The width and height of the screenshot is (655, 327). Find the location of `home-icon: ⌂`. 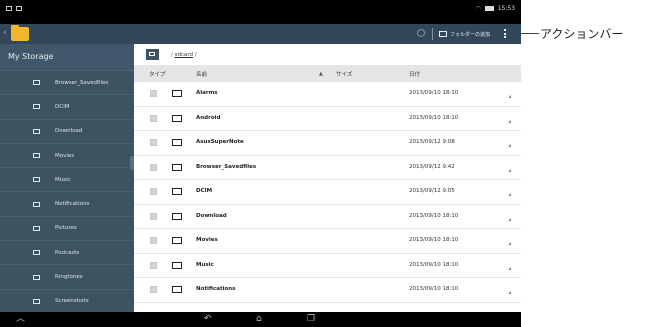

home-icon: ⌂ is located at coordinates (259, 319).